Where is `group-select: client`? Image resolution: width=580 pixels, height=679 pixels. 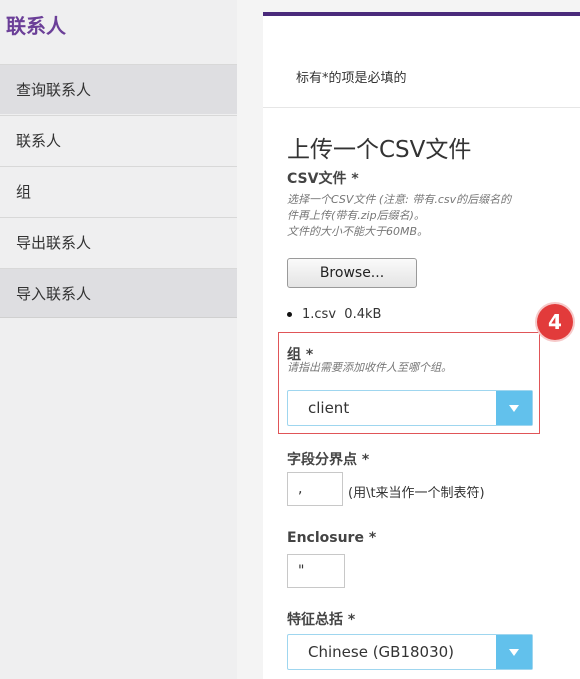
group-select: client is located at coordinates (410, 408).